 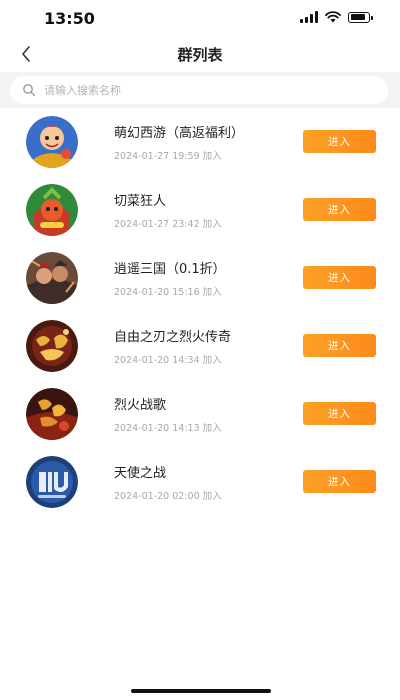 I want to click on three-kingdoms-avatar, so click(x=52, y=278).